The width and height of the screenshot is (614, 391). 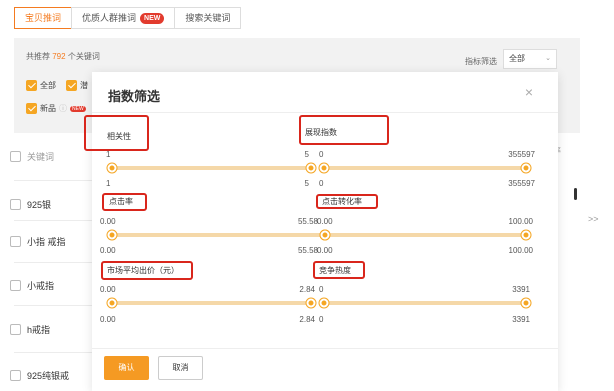 I want to click on select-all-checkbox, so click(x=15, y=156).